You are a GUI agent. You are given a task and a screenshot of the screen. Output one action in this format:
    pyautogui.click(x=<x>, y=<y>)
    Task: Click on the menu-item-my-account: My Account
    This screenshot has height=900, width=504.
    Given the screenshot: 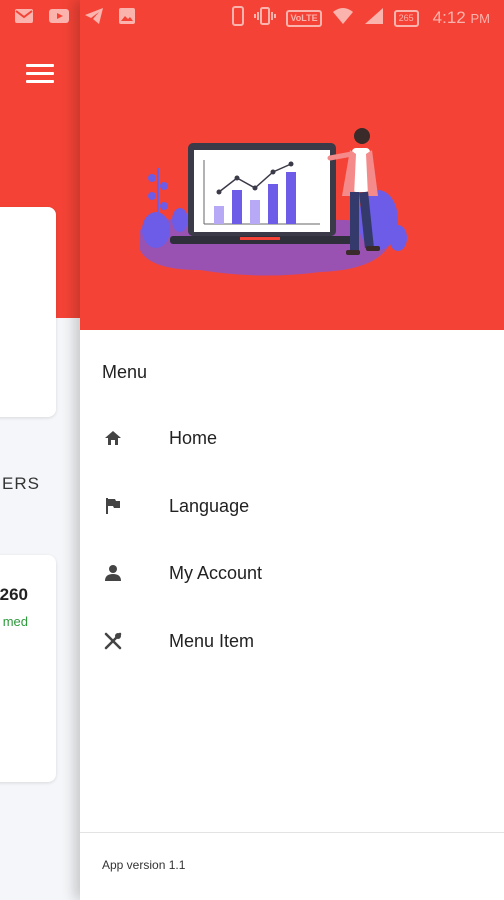 What is the action you would take?
    pyautogui.click(x=292, y=573)
    